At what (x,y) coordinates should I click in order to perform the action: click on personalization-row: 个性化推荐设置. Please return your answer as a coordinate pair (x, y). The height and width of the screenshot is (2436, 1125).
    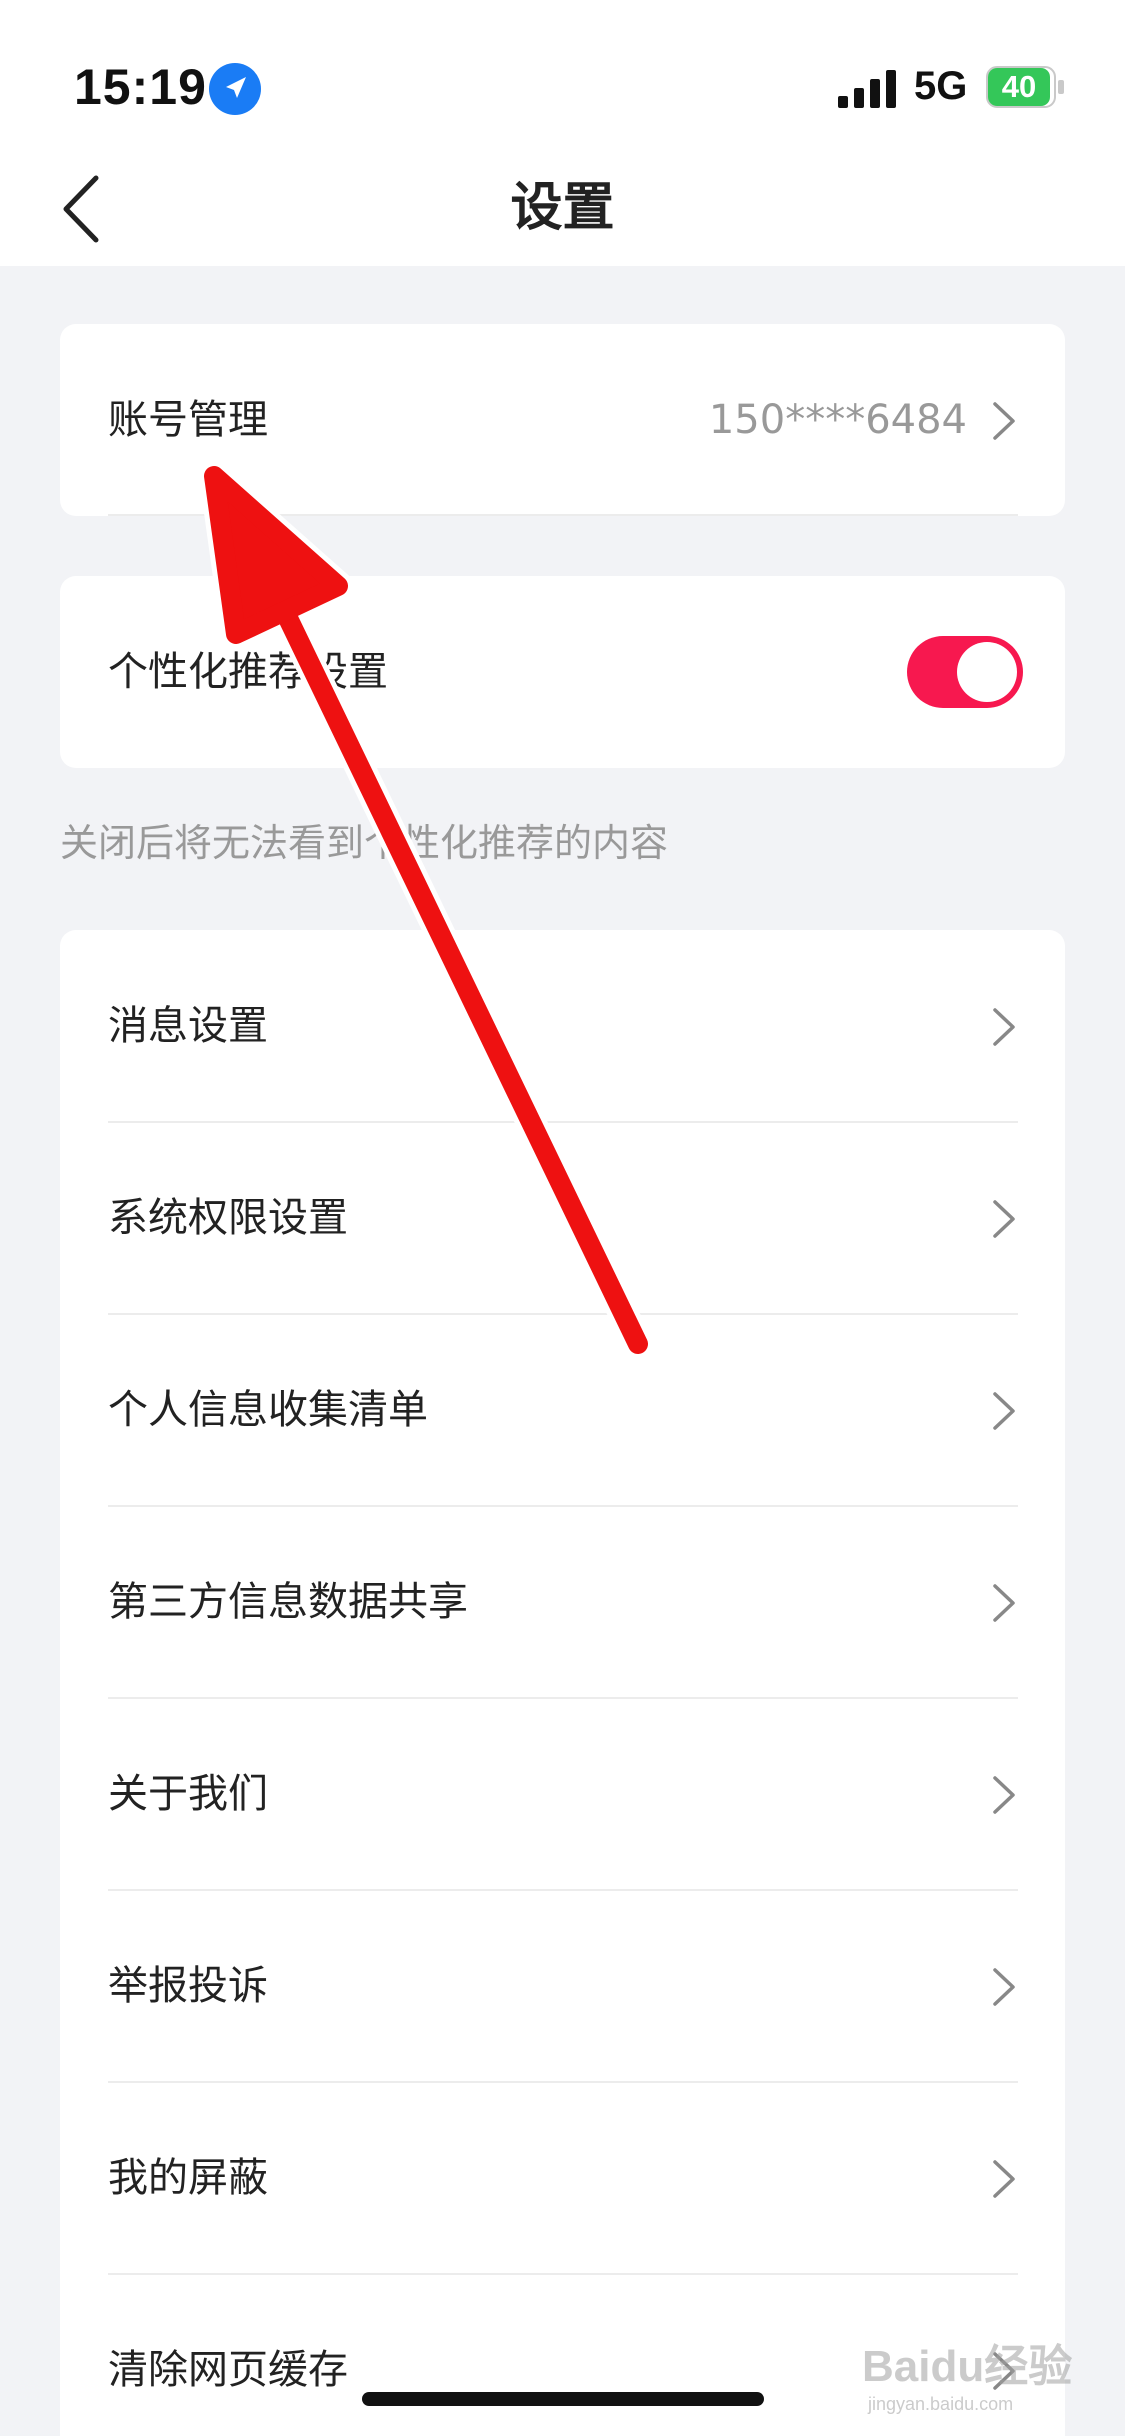
    Looking at the image, I should click on (562, 672).